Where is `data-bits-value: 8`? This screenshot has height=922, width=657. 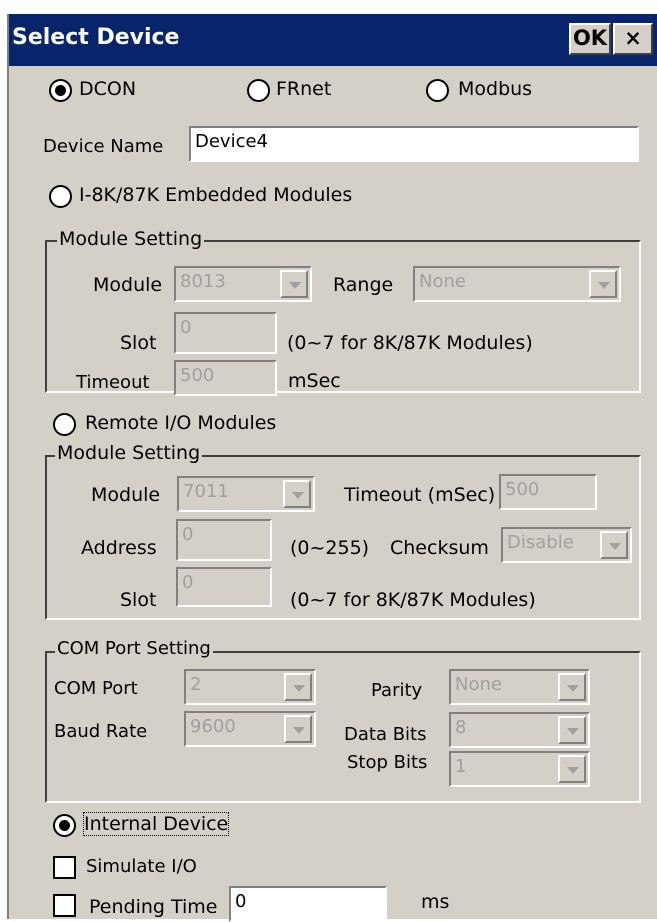 data-bits-value: 8 is located at coordinates (461, 727).